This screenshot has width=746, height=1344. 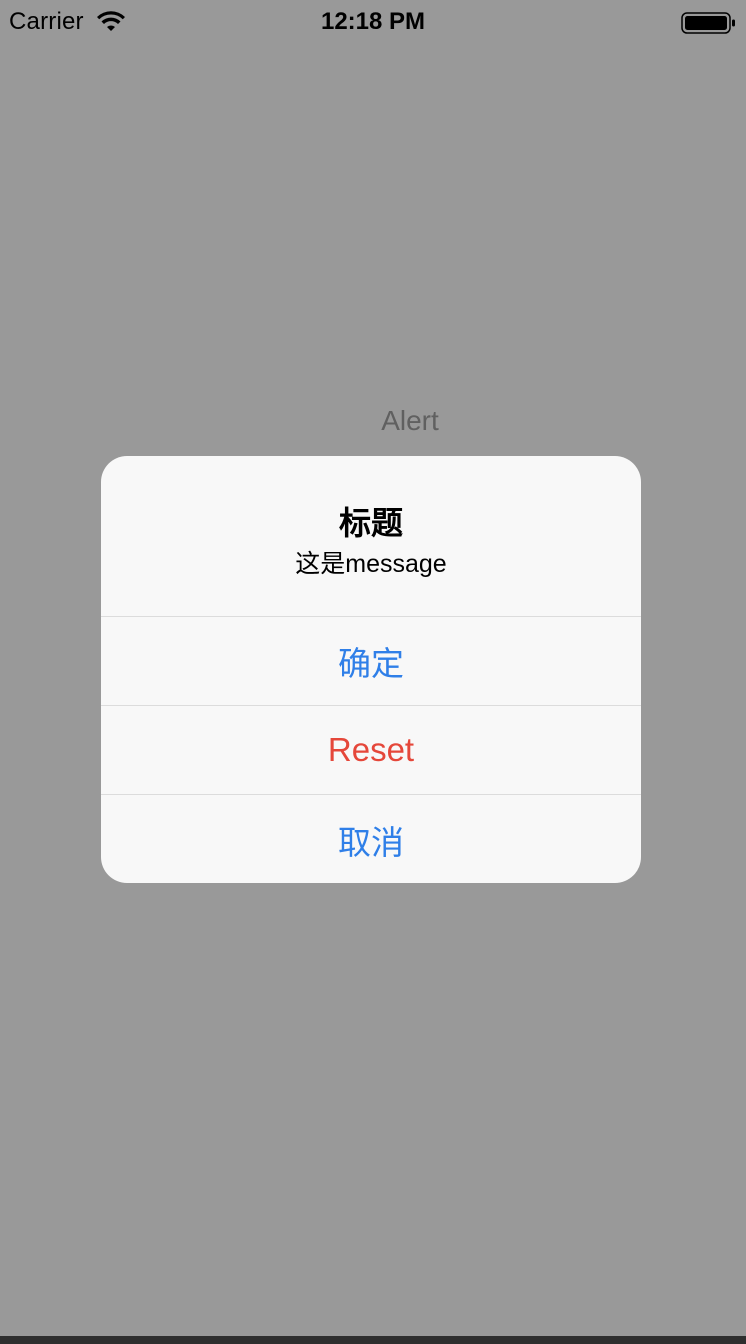 What do you see at coordinates (410, 421) in the screenshot?
I see `alert-trigger-label: Alert` at bounding box center [410, 421].